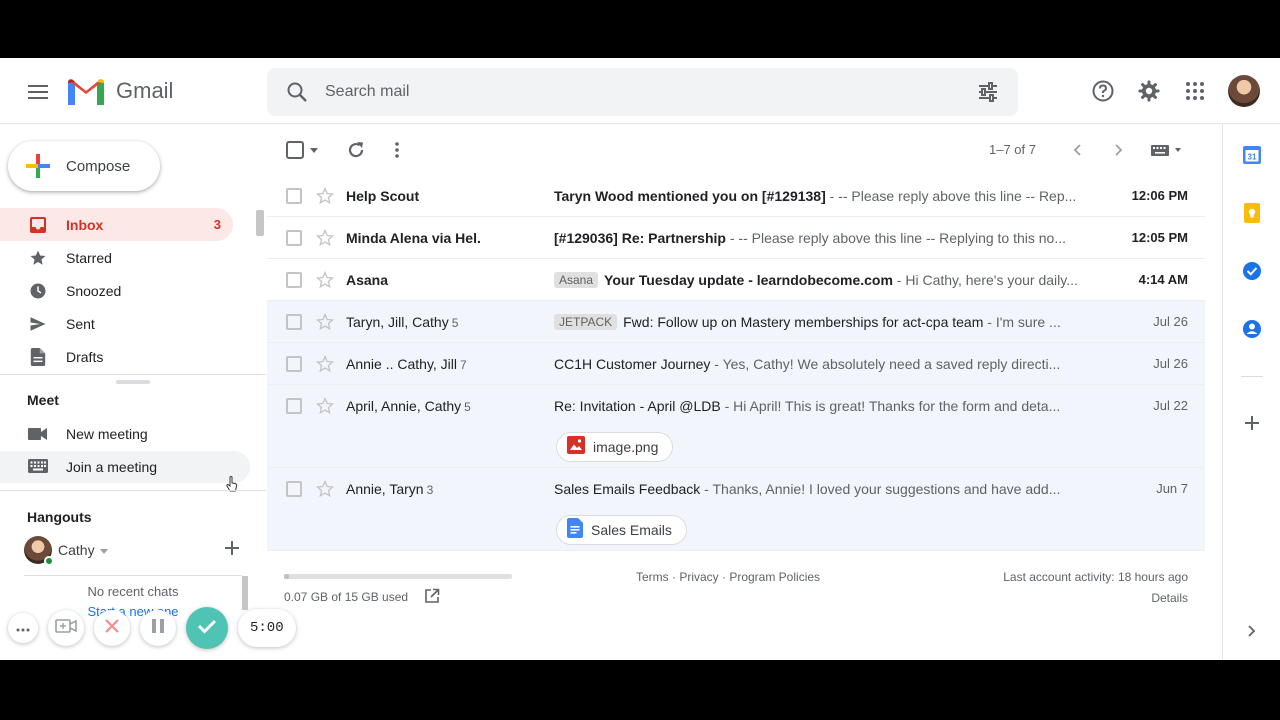 The image size is (1280, 720). What do you see at coordinates (158, 628) in the screenshot?
I see `recorder-pause-button` at bounding box center [158, 628].